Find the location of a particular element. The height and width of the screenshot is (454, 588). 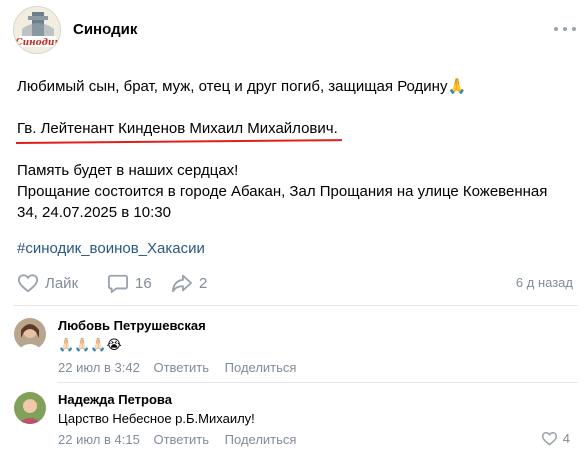

comment-like-button: 4 is located at coordinates (555, 438).